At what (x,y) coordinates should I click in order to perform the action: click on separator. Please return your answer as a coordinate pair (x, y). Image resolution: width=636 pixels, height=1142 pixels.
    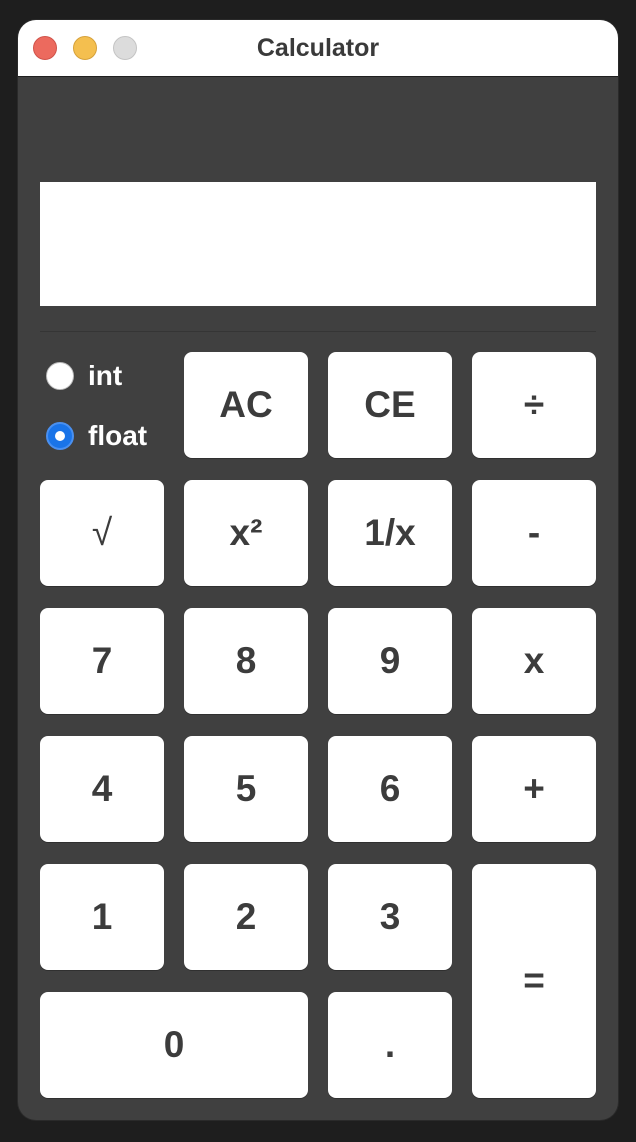
    Looking at the image, I should click on (318, 331).